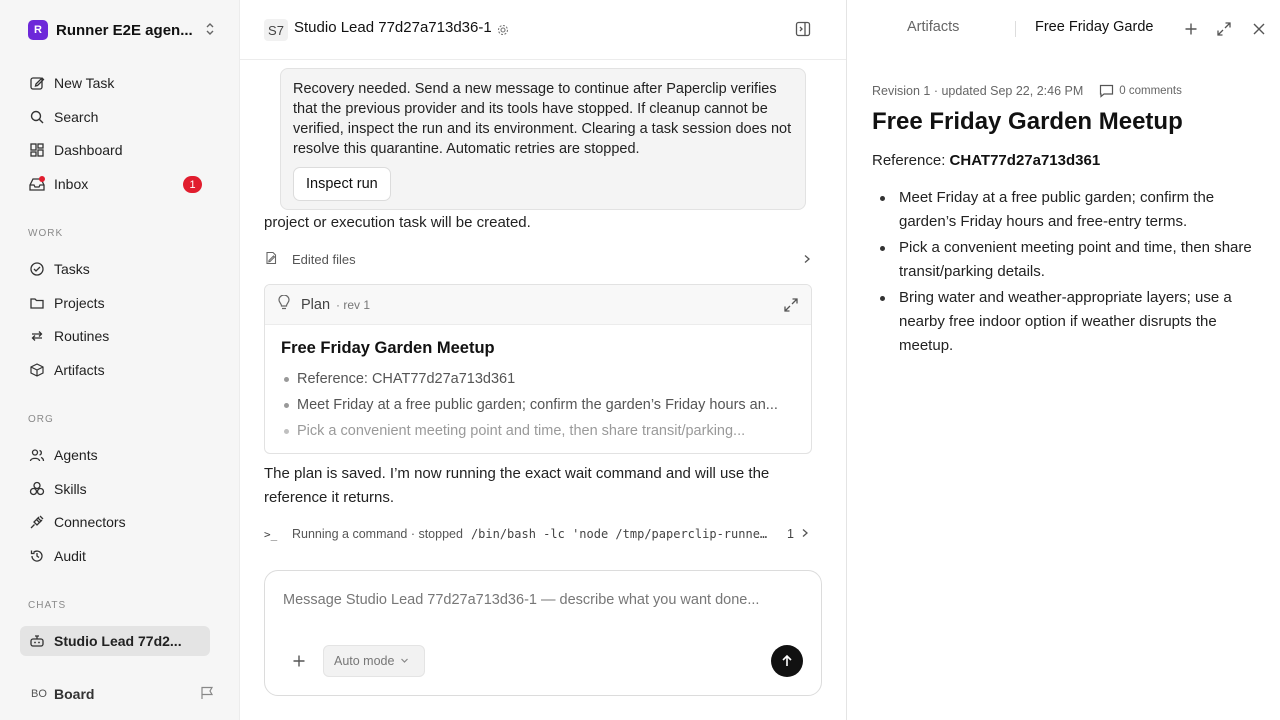  Describe the element at coordinates (115, 370) in the screenshot. I see `nav-artifacts: Artifacts` at that location.